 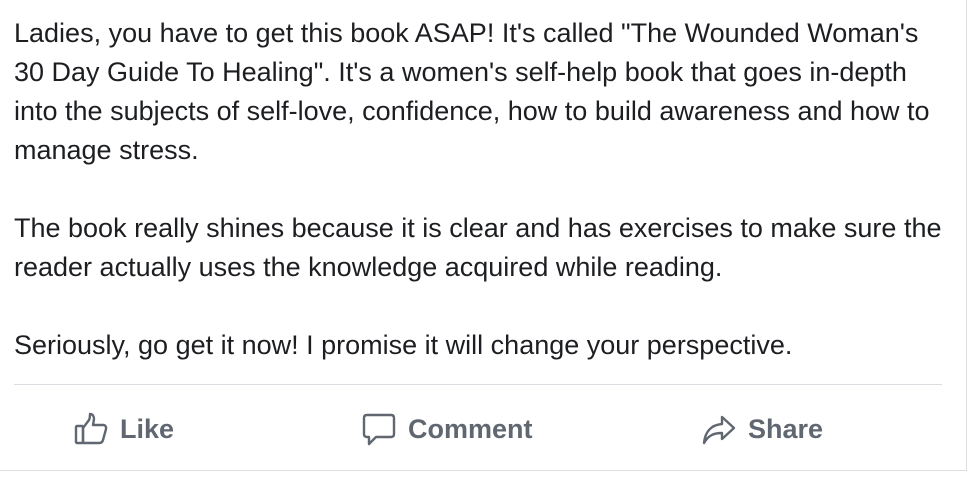 I want to click on comment-button: Comment, so click(x=446, y=429).